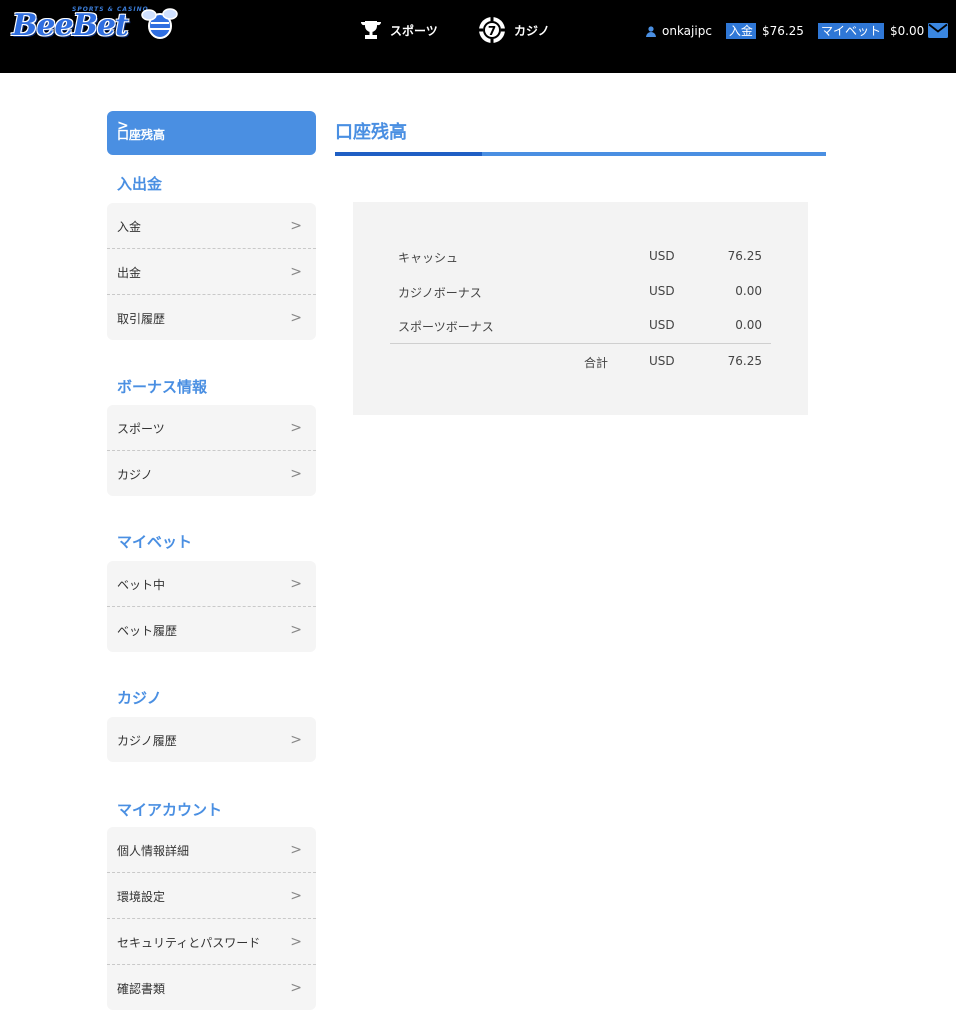 This screenshot has width=956, height=1024. What do you see at coordinates (139, 698) in the screenshot?
I see `section-title-casino: カジノ` at bounding box center [139, 698].